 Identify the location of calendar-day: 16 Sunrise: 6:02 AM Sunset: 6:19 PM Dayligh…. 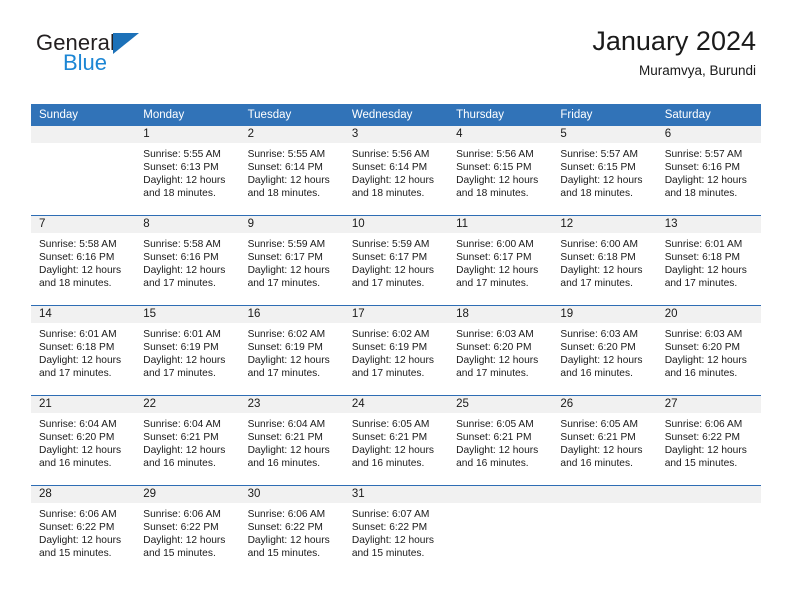
(291, 350).